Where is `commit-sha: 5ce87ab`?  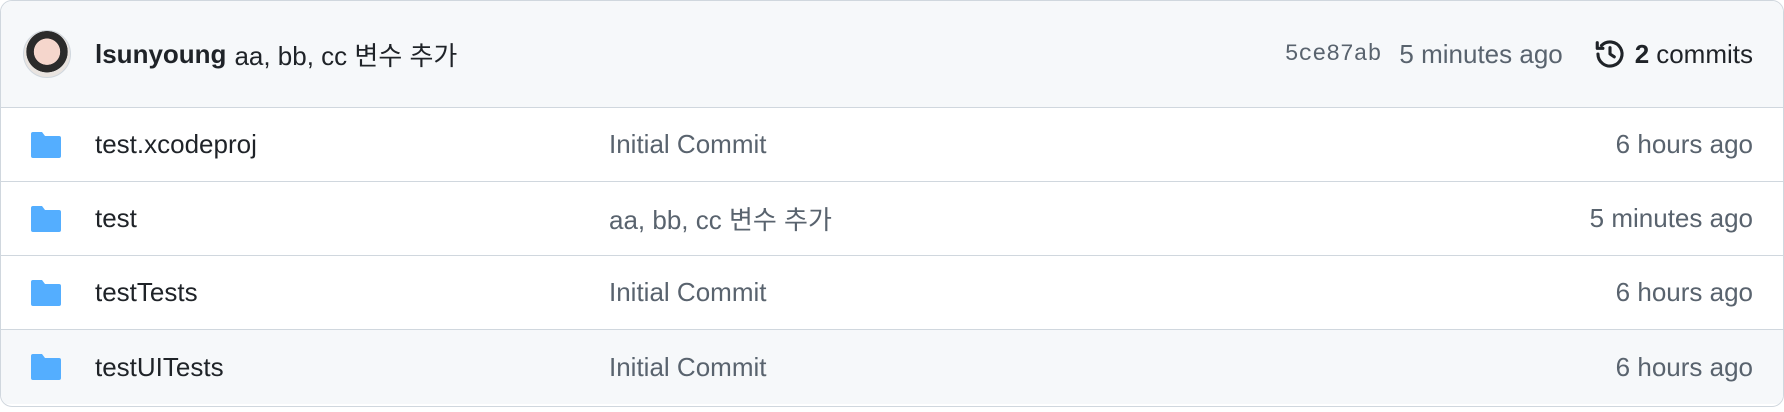
commit-sha: 5ce87ab is located at coordinates (1333, 54).